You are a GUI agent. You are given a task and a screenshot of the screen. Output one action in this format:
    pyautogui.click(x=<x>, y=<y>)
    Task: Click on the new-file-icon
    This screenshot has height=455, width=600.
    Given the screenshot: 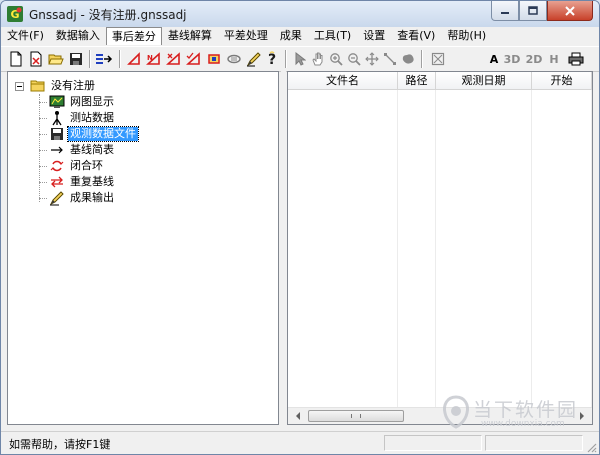 What is the action you would take?
    pyautogui.click(x=16, y=59)
    